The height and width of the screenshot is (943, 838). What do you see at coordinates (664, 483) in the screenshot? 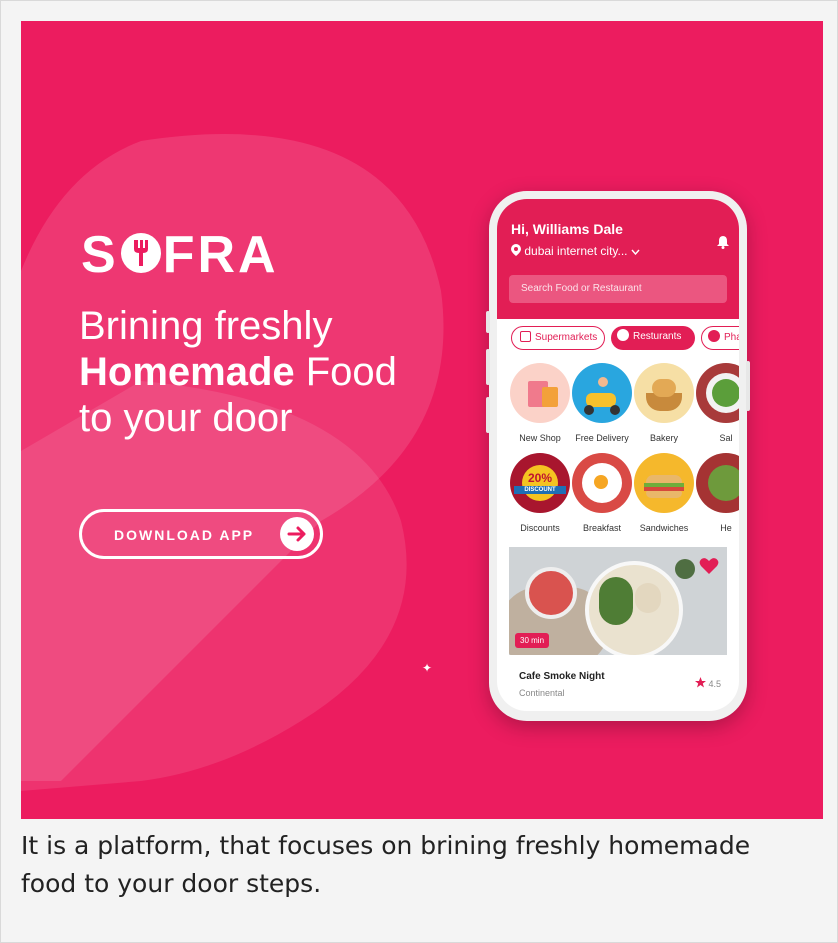
I see `sandwich-icon` at bounding box center [664, 483].